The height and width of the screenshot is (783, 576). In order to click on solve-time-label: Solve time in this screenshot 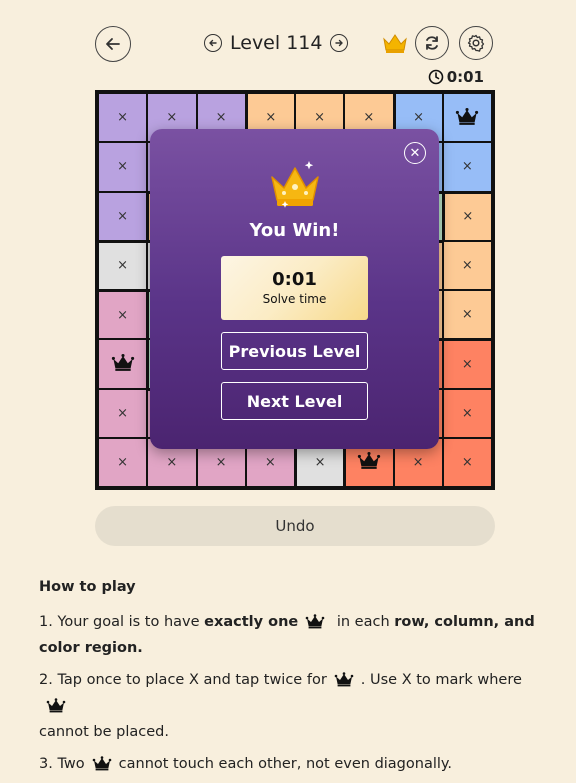, I will do `click(294, 299)`.